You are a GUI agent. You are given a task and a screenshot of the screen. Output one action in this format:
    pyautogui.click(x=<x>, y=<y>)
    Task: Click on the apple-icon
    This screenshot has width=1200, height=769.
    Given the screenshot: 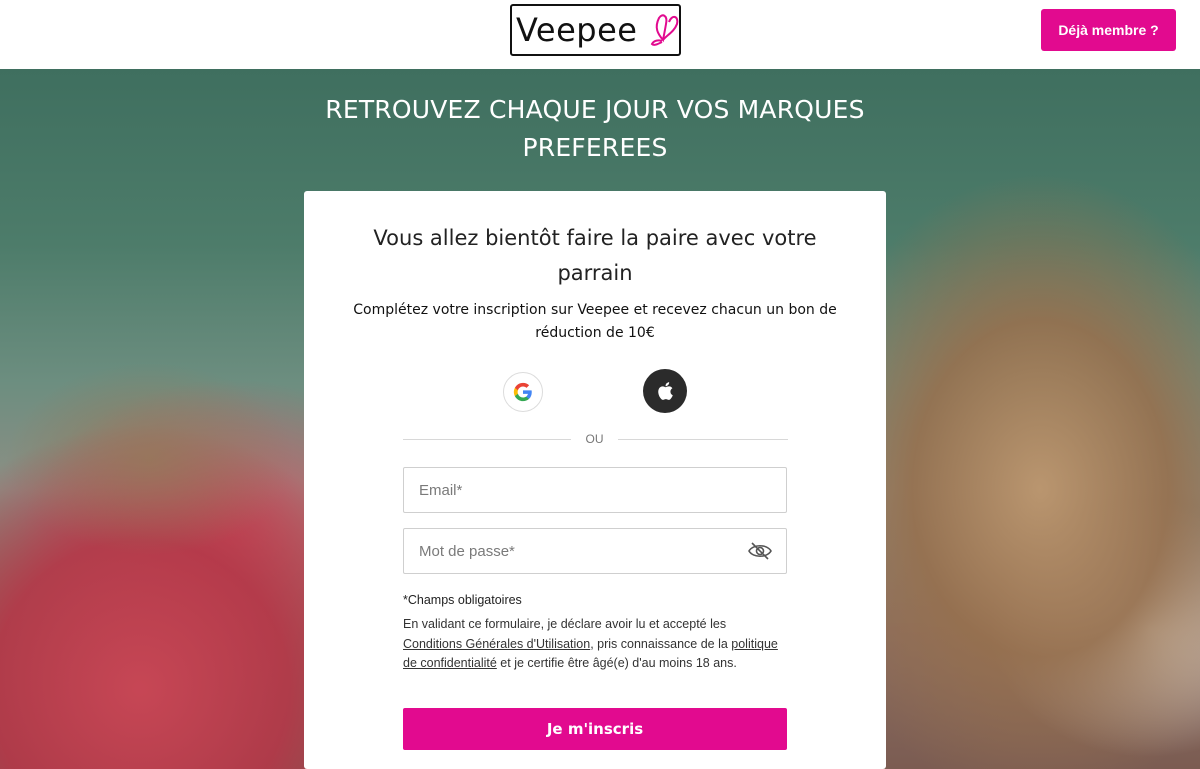 What is the action you would take?
    pyautogui.click(x=665, y=391)
    